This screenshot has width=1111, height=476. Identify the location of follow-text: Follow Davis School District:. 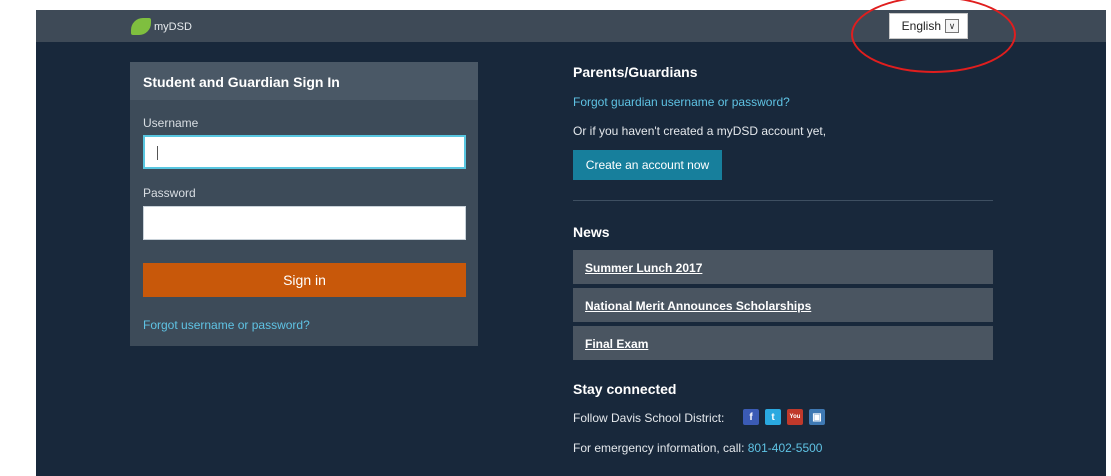
(649, 418).